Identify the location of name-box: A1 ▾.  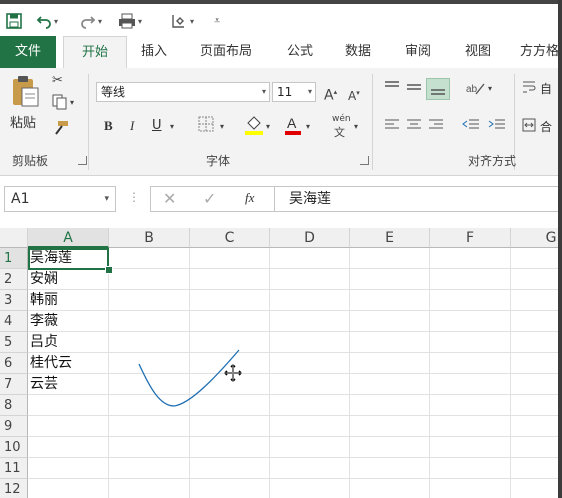
(60, 199).